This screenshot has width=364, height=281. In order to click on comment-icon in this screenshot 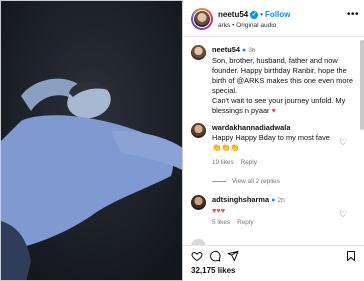, I will do `click(215, 256)`.